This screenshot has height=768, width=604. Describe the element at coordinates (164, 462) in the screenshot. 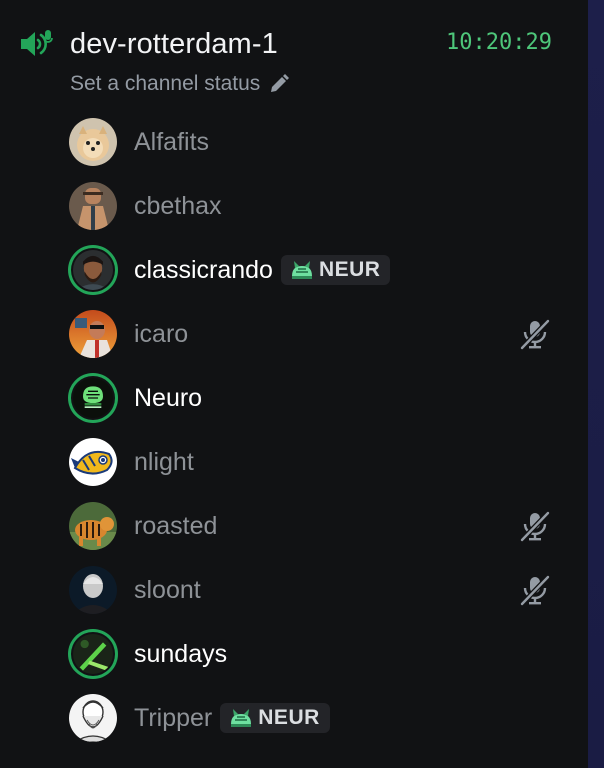

I see `member-name: nlight` at that location.